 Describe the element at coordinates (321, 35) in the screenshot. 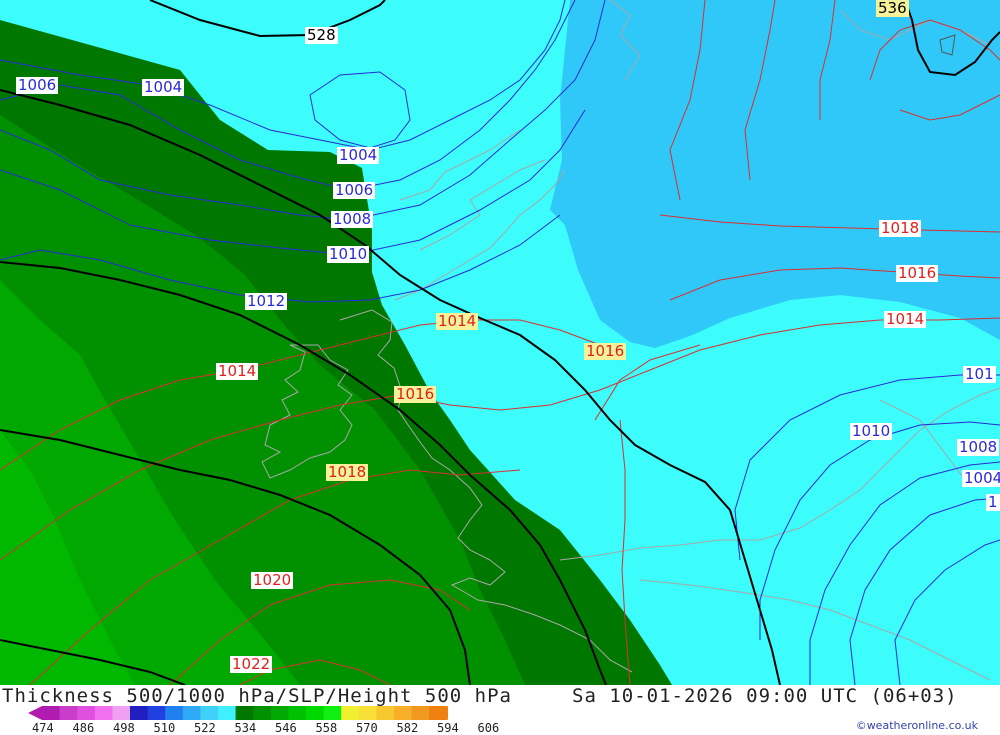

I see `contour-label: 528` at that location.